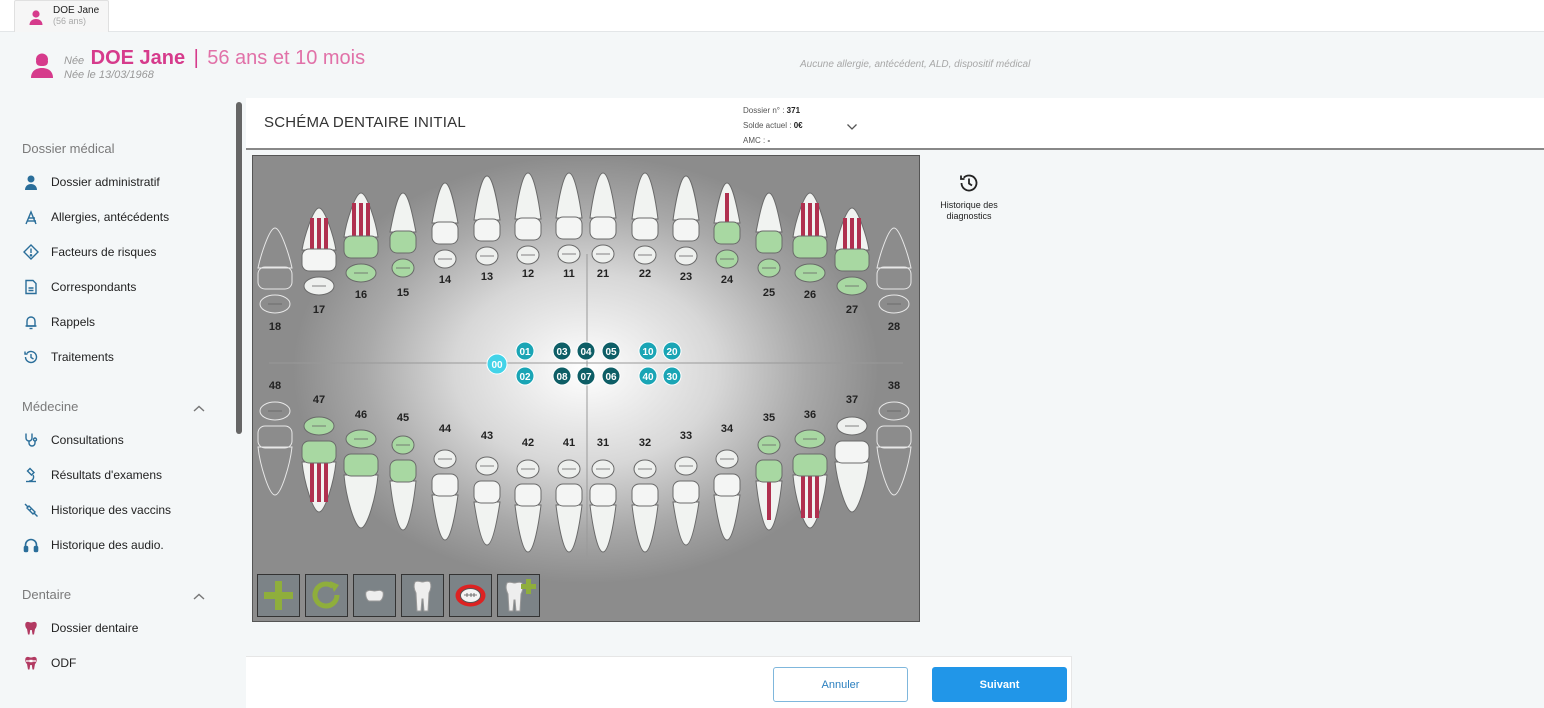 The image size is (1544, 708). What do you see at coordinates (138, 58) in the screenshot?
I see `patient-name: DOE Jane` at bounding box center [138, 58].